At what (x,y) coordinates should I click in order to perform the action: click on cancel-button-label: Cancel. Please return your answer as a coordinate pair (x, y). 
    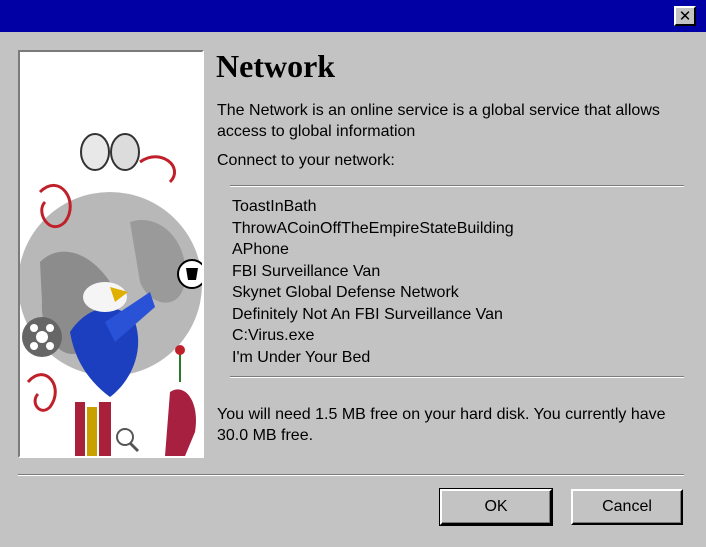
    Looking at the image, I should click on (627, 506).